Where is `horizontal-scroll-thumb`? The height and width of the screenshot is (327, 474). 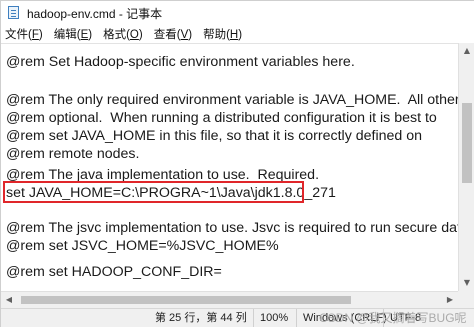
horizontal-scroll-thumb is located at coordinates (186, 300).